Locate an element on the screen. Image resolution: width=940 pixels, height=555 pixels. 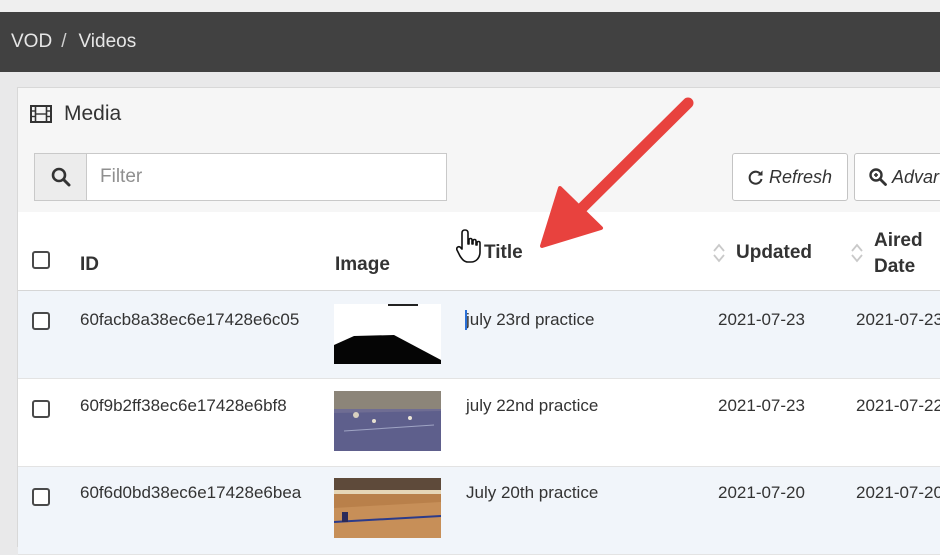
panel-title: Media is located at coordinates (93, 113).